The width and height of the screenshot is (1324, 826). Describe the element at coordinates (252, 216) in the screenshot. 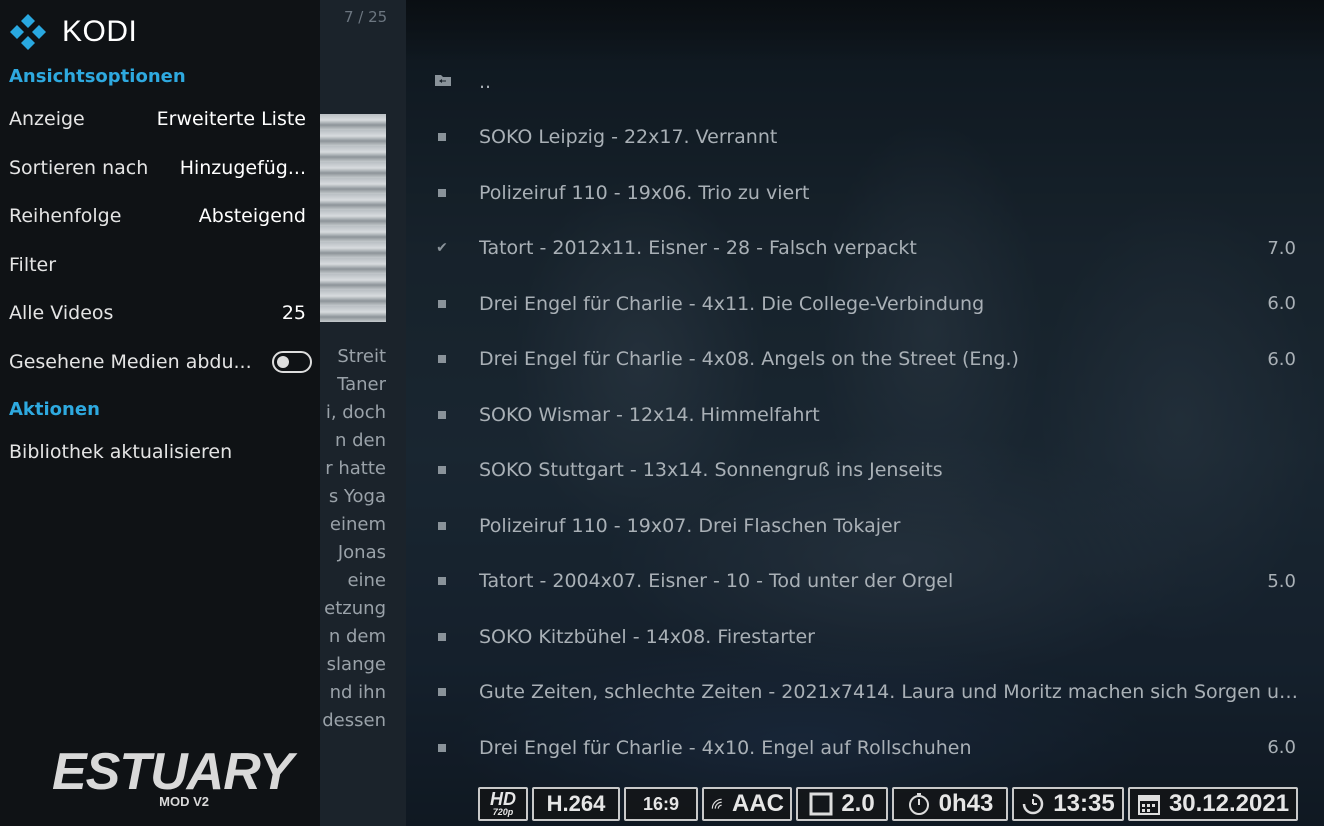

I see `row-value: Absteigend` at that location.